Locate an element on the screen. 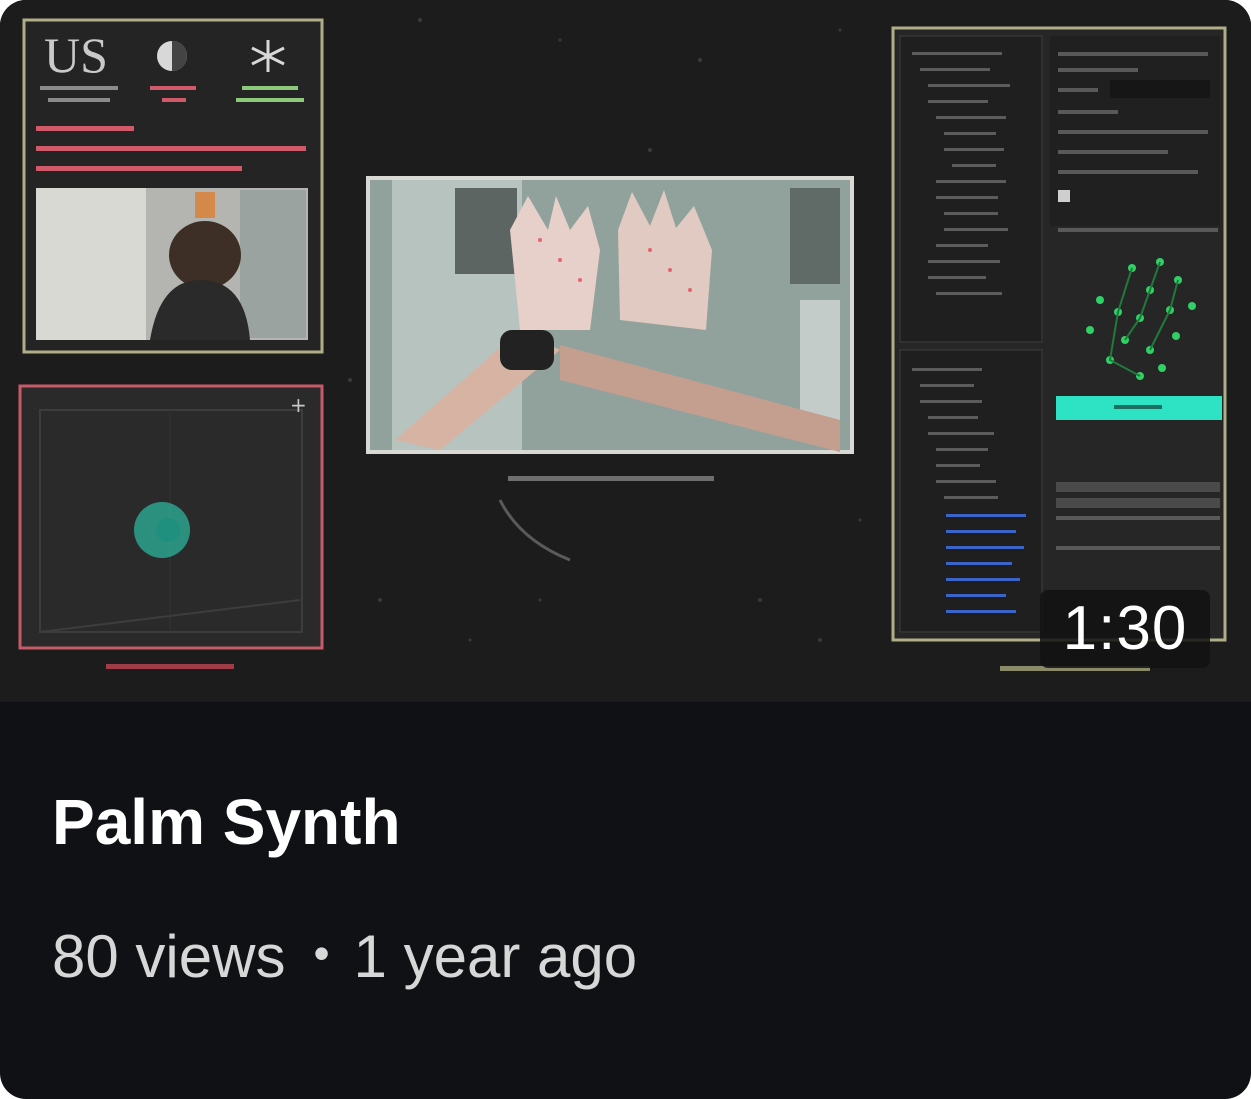  video-stats: 80 views • 1 year ago is located at coordinates (344, 955).